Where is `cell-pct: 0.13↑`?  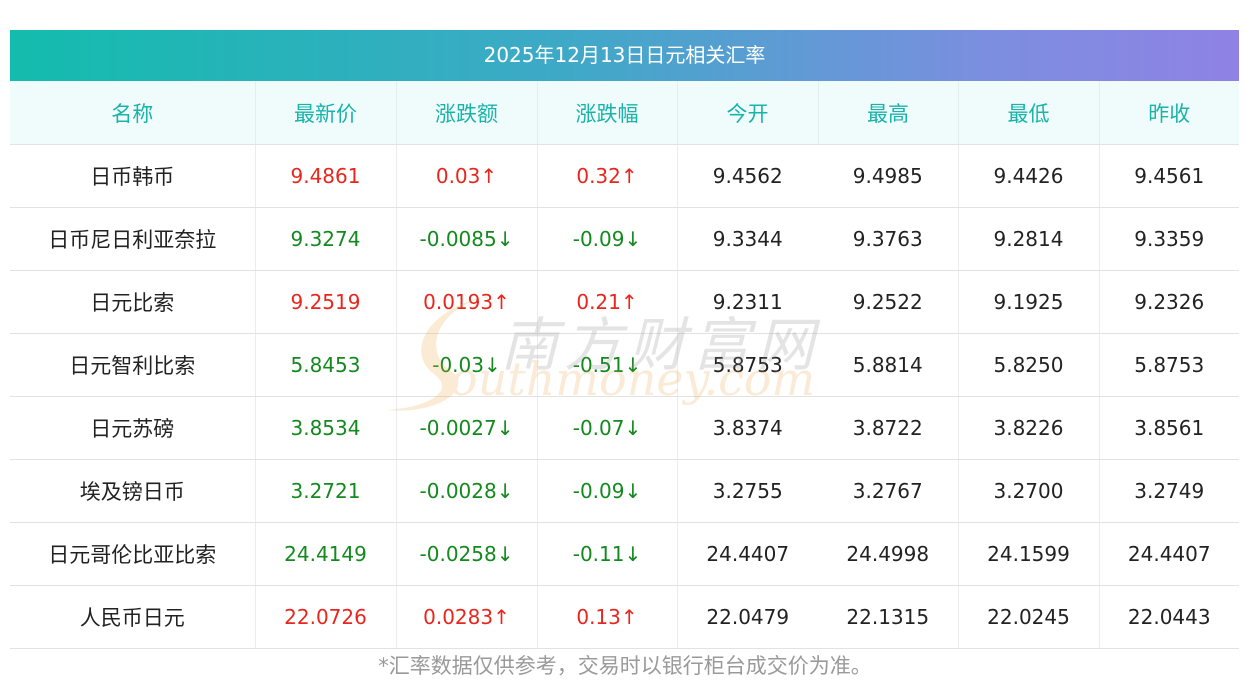 cell-pct: 0.13↑ is located at coordinates (607, 617).